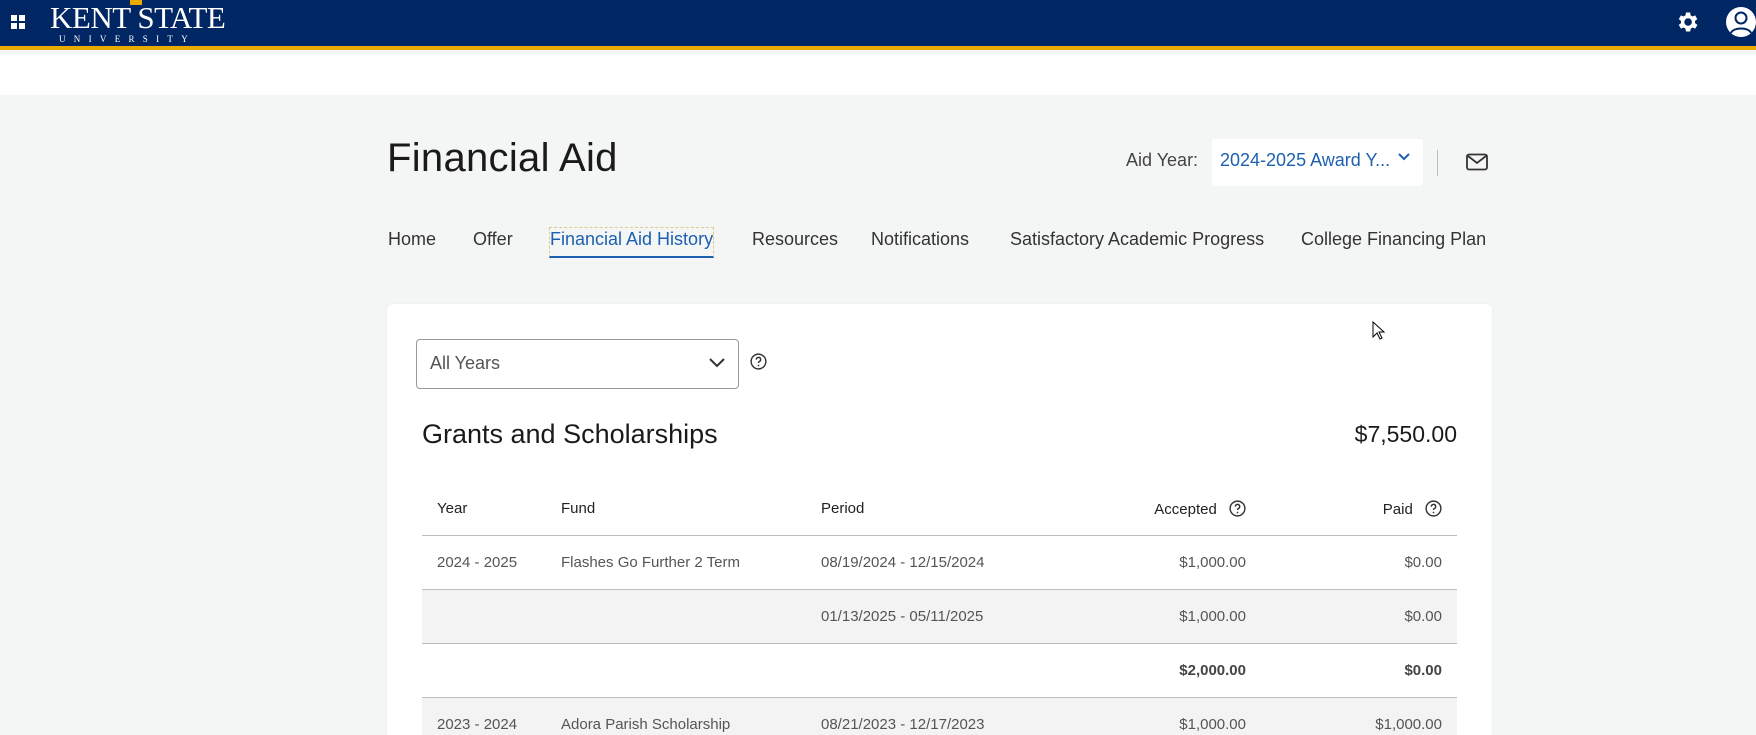  Describe the element at coordinates (1740, 22) in the screenshot. I see `user-avatar-icon` at that location.